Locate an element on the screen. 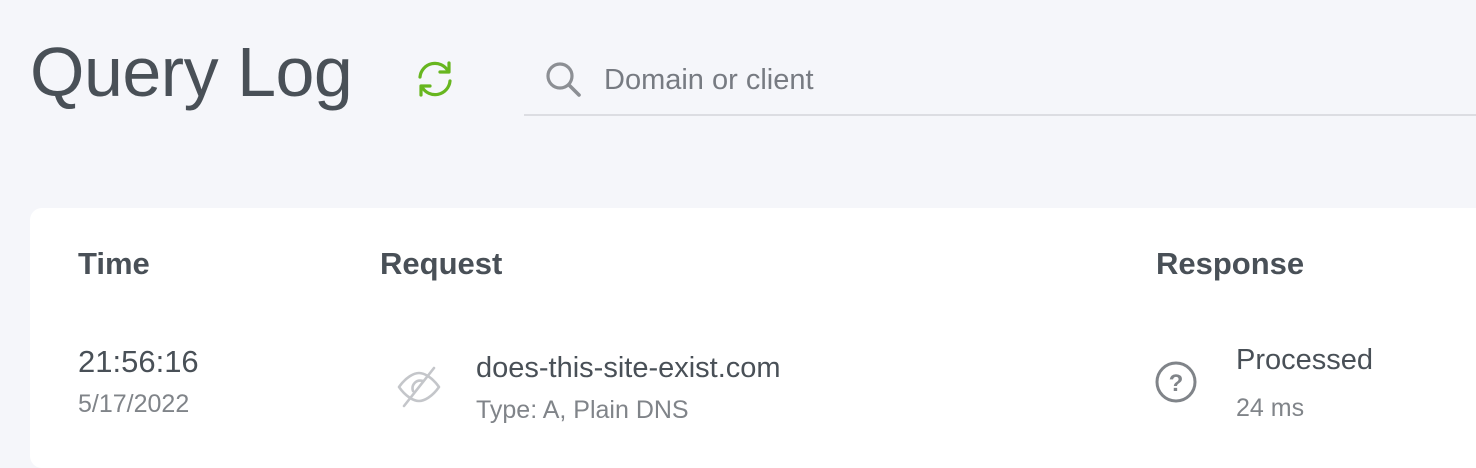 The height and width of the screenshot is (468, 1476). row-date: 5/17/2022 is located at coordinates (134, 404).